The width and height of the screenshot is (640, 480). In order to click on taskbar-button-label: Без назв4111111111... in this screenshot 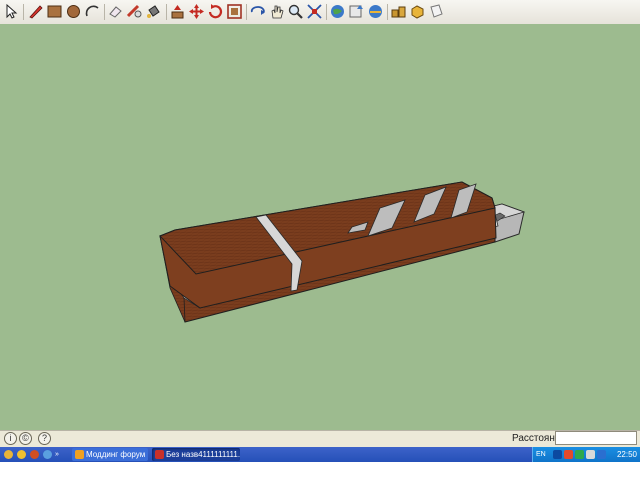, I will do `click(203, 454)`.